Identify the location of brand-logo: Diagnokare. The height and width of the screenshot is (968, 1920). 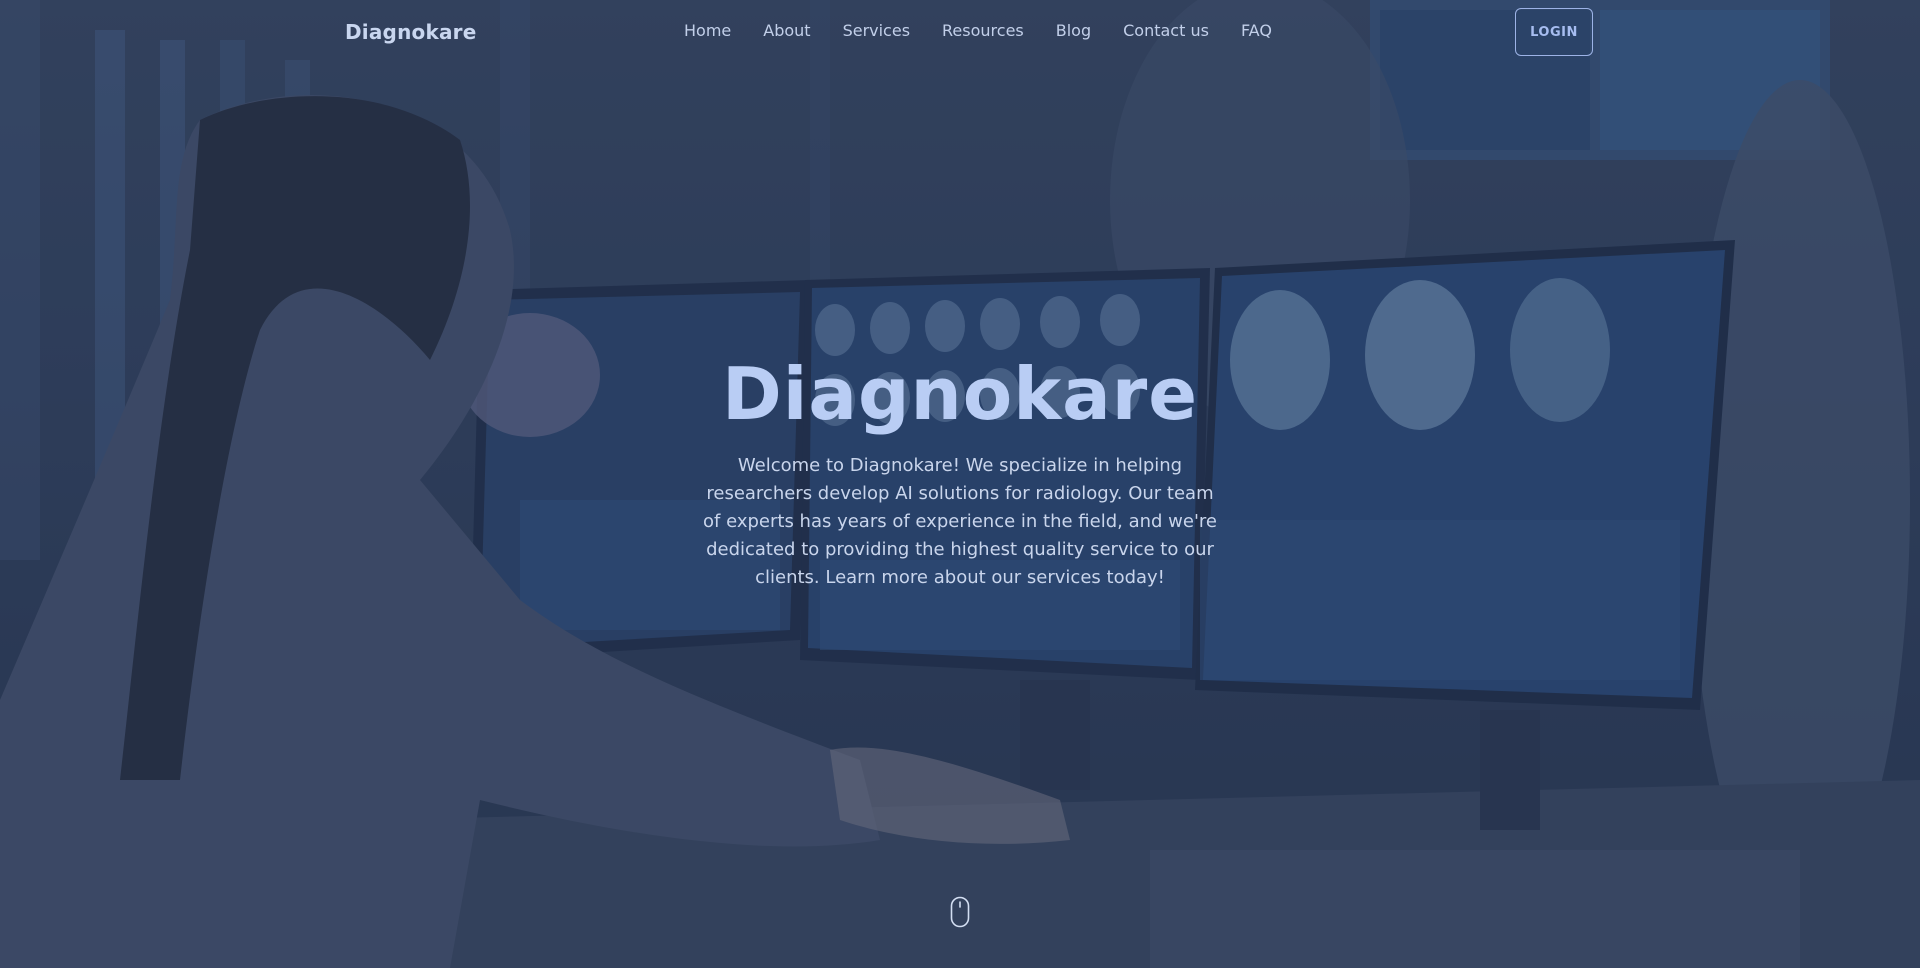
(410, 32).